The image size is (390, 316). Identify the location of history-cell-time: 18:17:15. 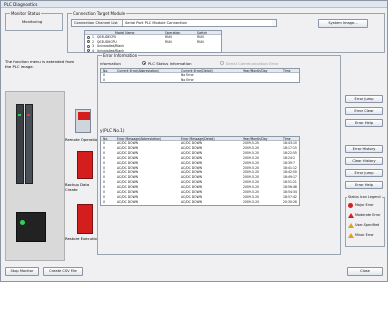
(290, 147).